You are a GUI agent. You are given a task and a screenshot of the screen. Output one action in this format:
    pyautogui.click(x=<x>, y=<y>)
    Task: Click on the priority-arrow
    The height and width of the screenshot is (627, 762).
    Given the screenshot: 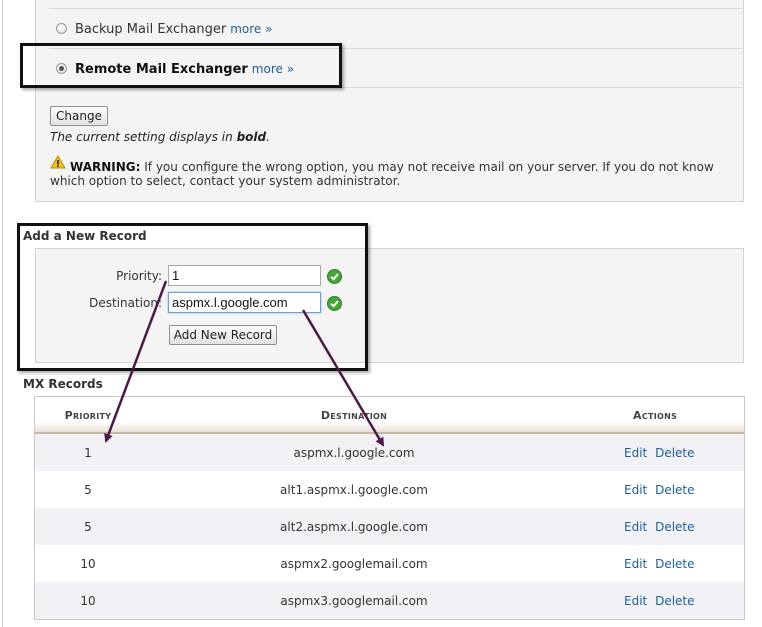 What is the action you would take?
    pyautogui.click(x=136, y=361)
    